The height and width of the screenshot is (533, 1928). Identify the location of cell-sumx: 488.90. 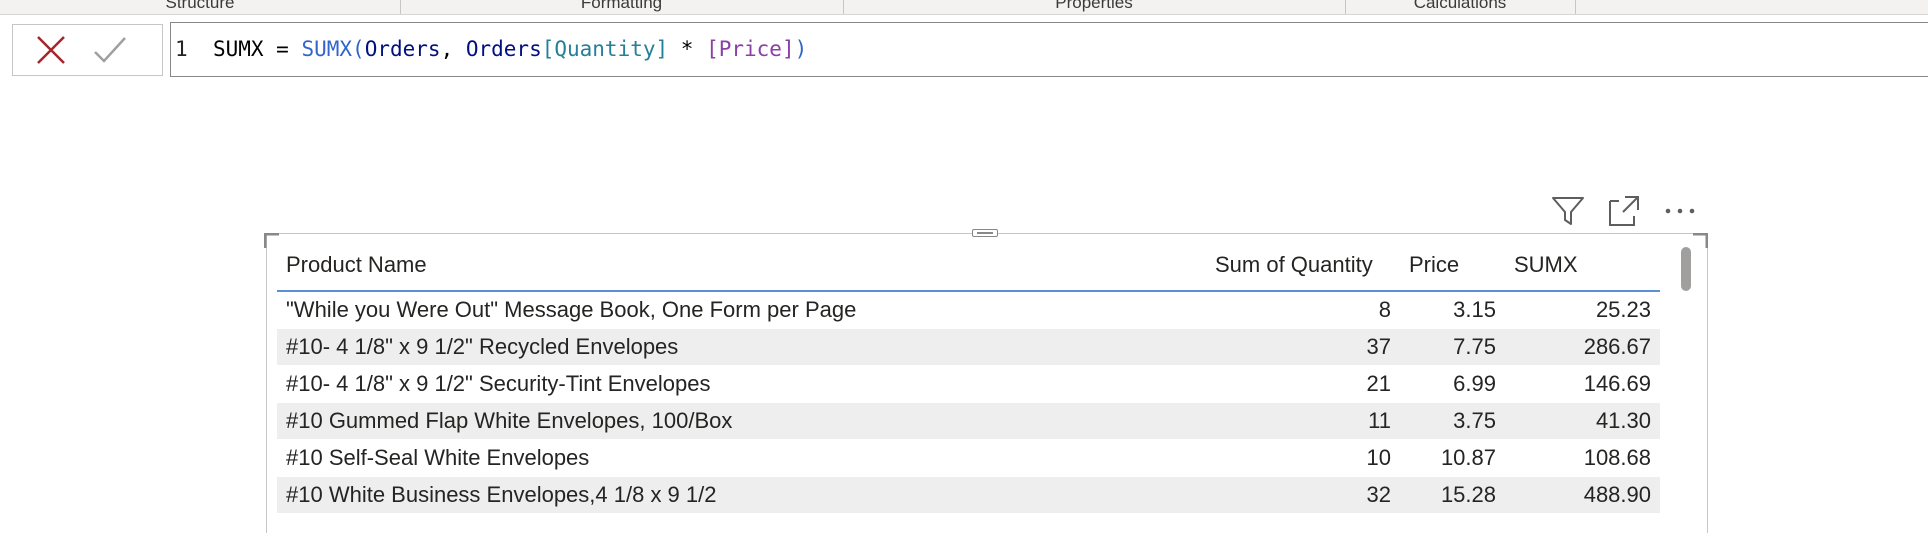
(1582, 495).